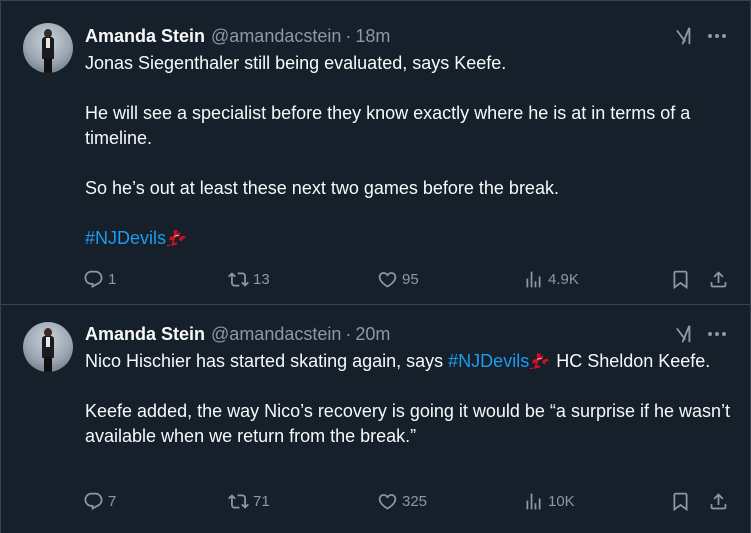 This screenshot has width=751, height=533. Describe the element at coordinates (261, 279) in the screenshot. I see `repost-count: 13` at that location.